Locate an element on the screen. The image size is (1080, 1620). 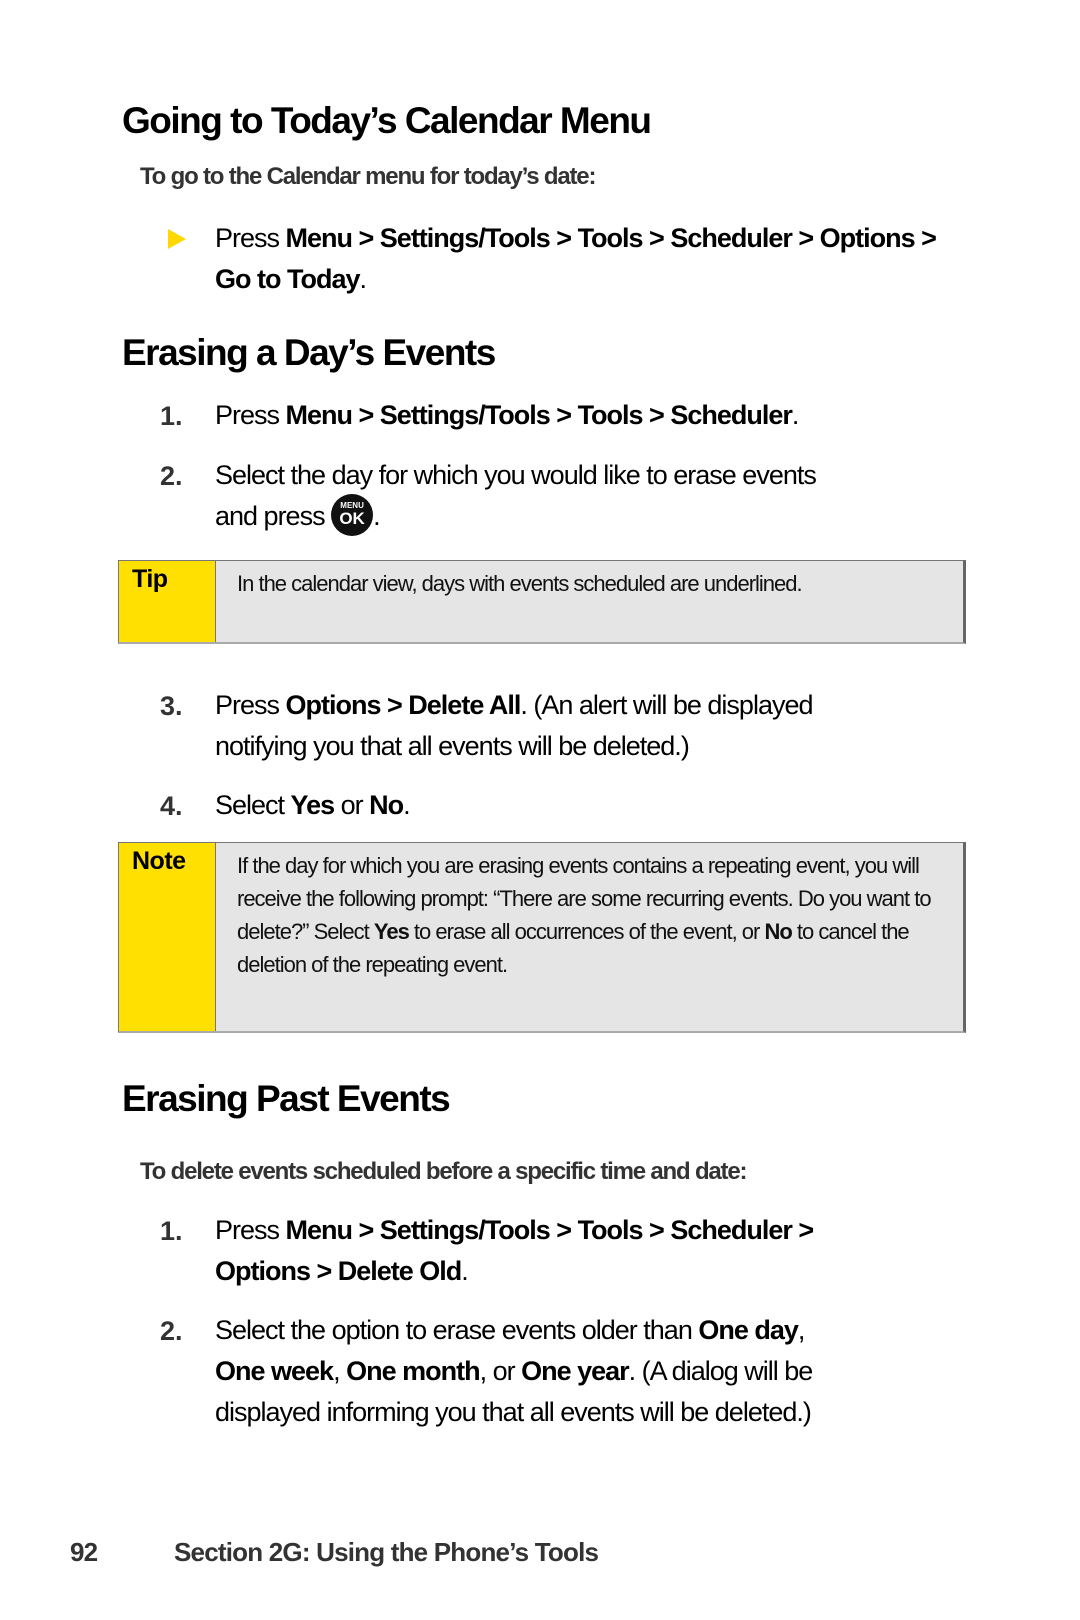
note-label-block: Note is located at coordinates (167, 937).